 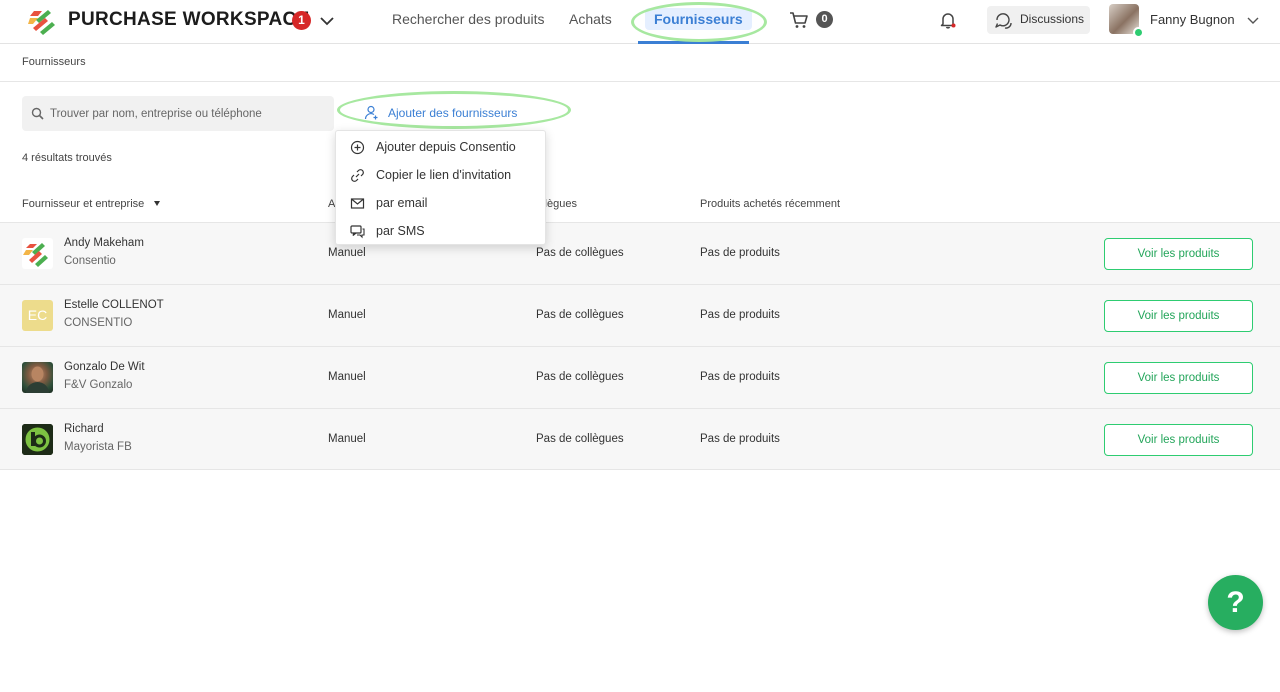 I want to click on supplier-name: Gonzalo De Wit, so click(x=104, y=367).